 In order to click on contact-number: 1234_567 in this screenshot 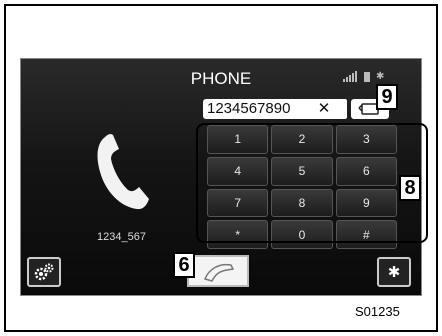, I will do `click(121, 237)`.